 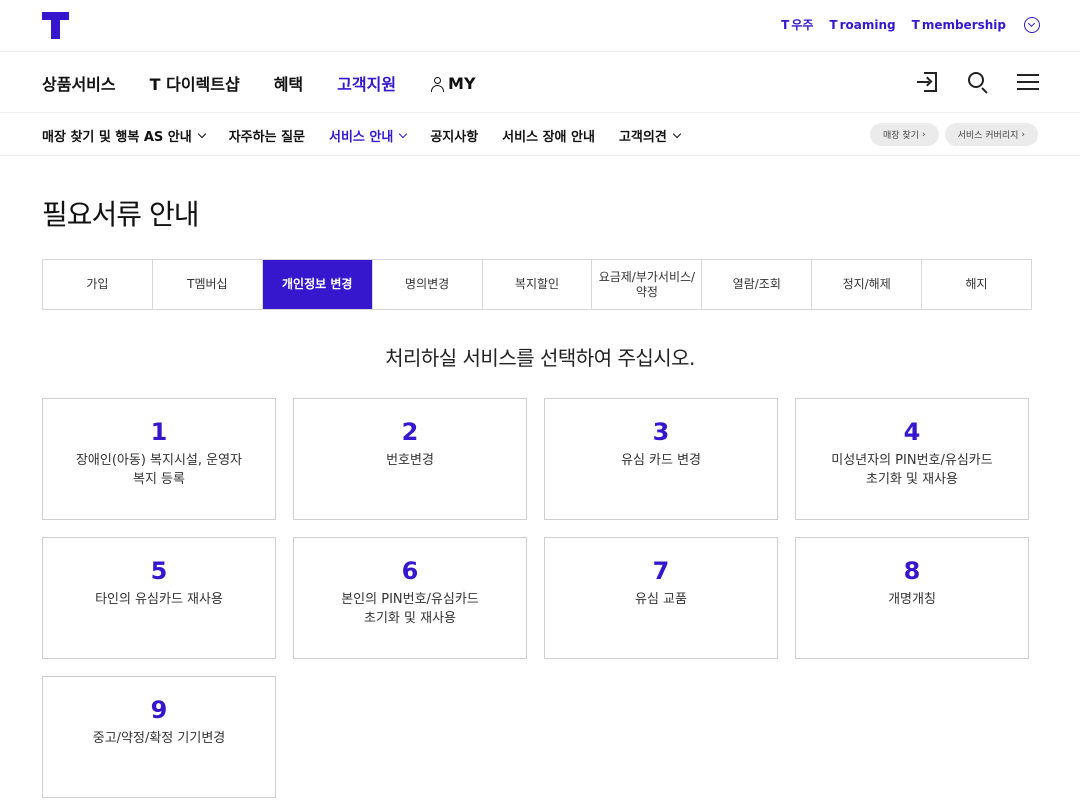 I want to click on service-card: 3 유심 카드 변경, so click(x=661, y=459).